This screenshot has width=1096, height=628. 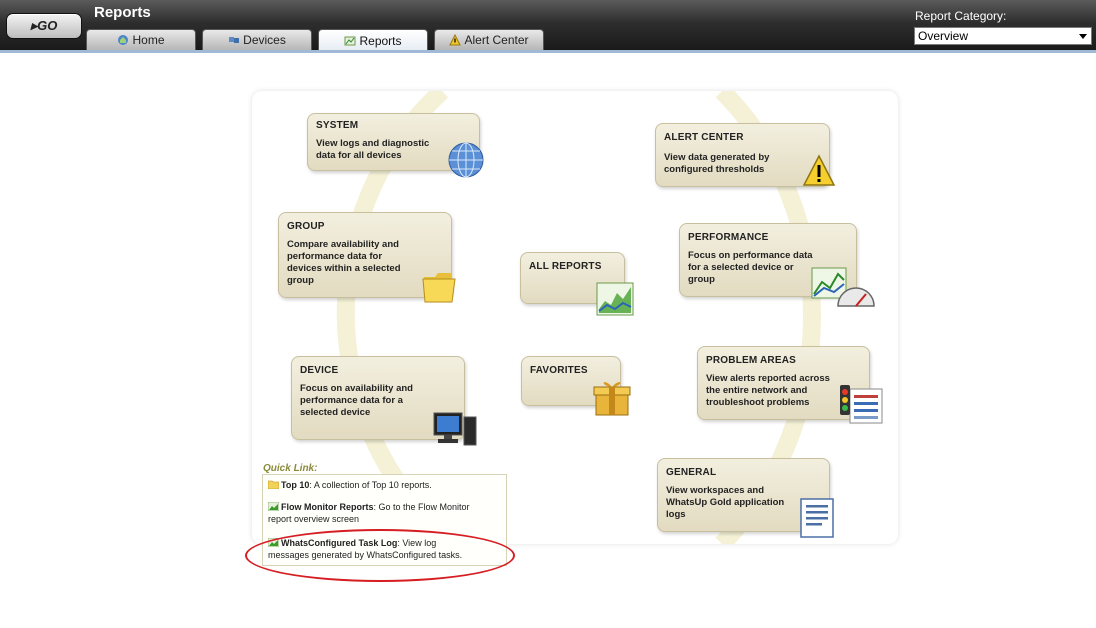 I want to click on document-icon, so click(x=817, y=518).